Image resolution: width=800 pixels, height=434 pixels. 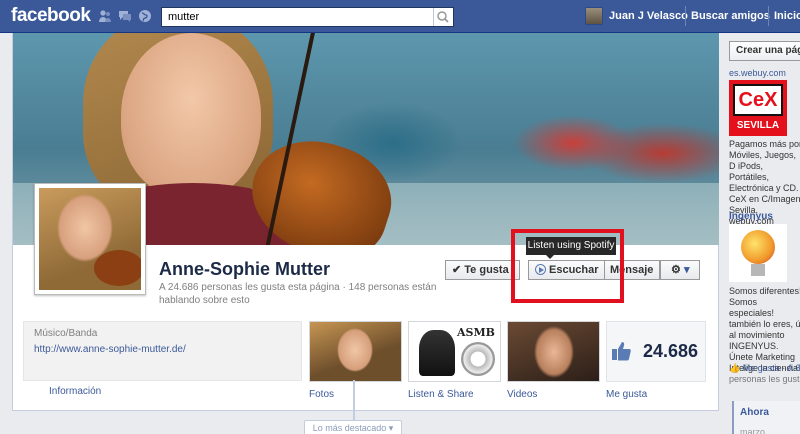 I want to click on play-icon, so click(x=540, y=269).